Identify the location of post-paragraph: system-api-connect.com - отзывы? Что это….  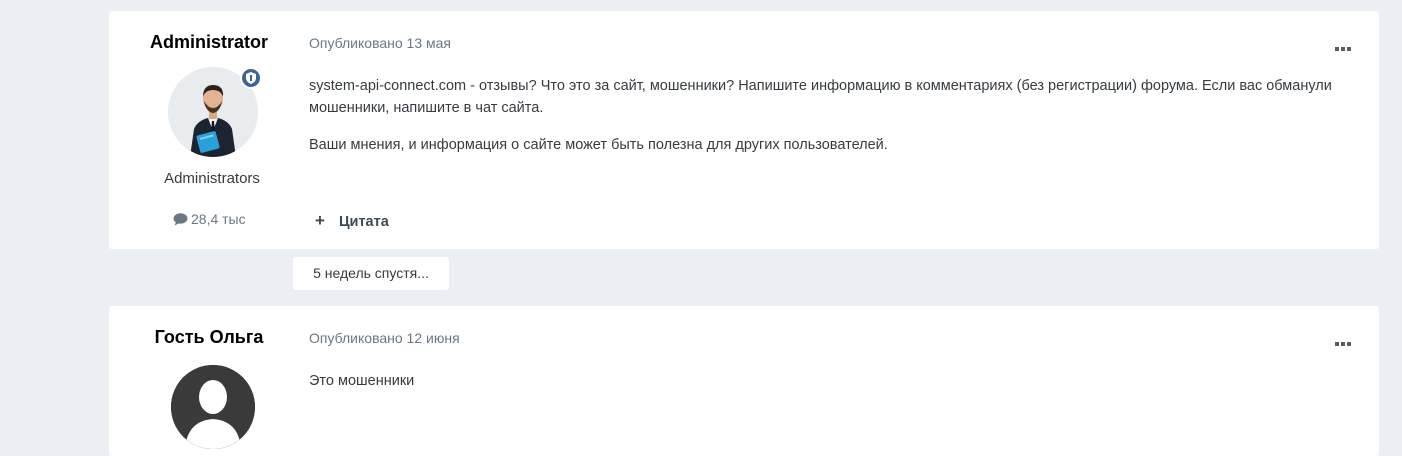
(820, 97).